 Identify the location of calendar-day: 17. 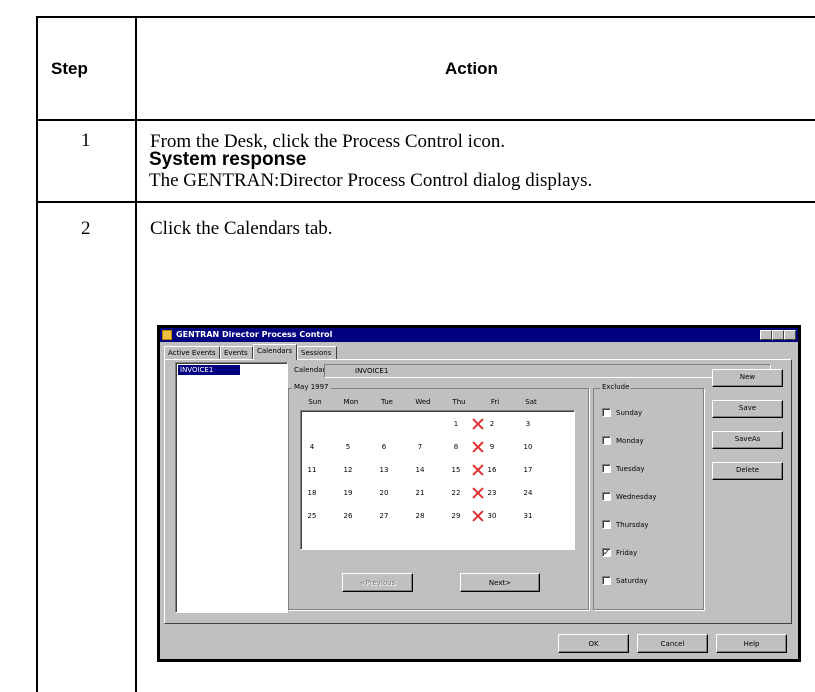
(528, 470).